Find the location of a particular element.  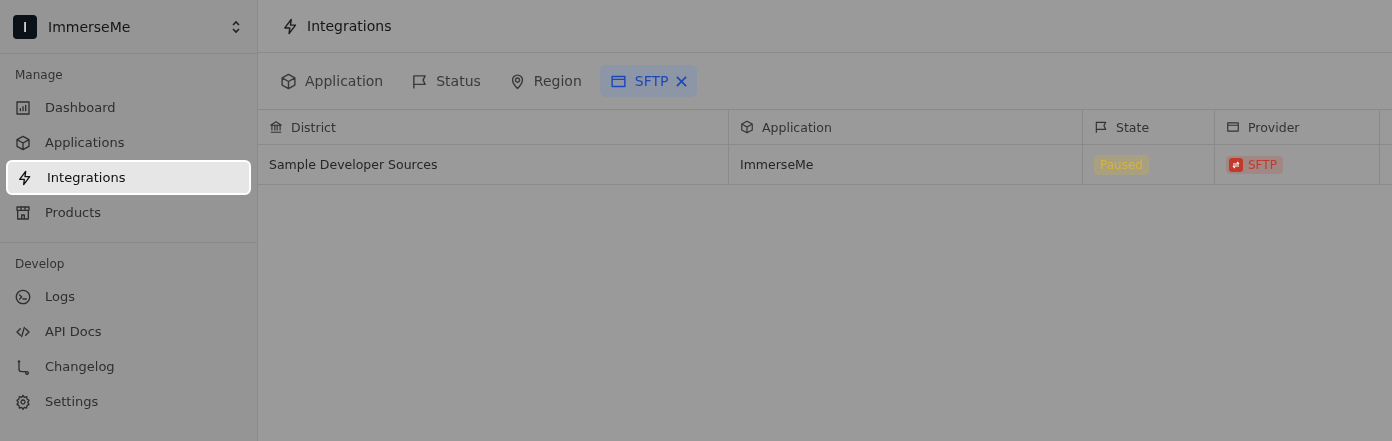

store-icon is located at coordinates (23, 212).